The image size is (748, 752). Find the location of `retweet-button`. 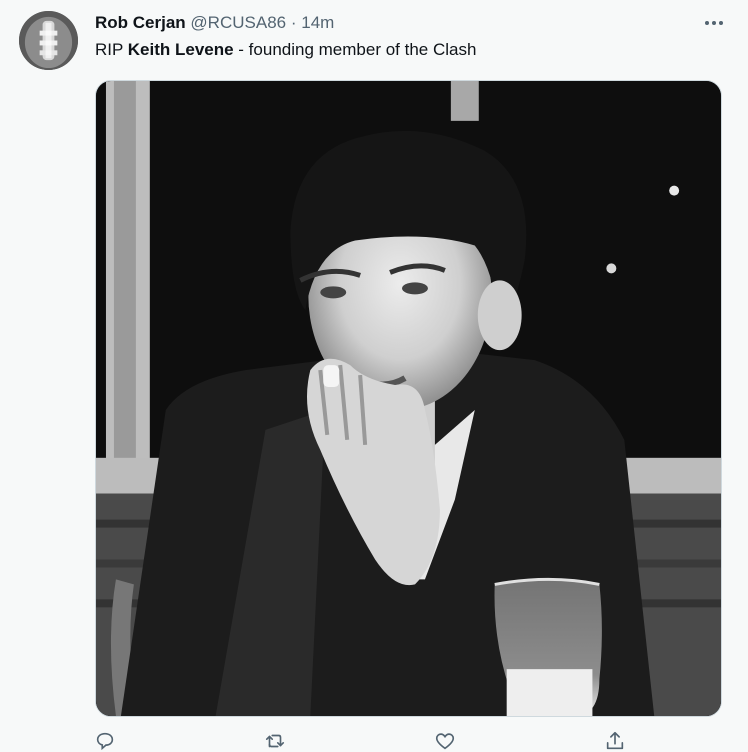

retweet-button is located at coordinates (275, 740).